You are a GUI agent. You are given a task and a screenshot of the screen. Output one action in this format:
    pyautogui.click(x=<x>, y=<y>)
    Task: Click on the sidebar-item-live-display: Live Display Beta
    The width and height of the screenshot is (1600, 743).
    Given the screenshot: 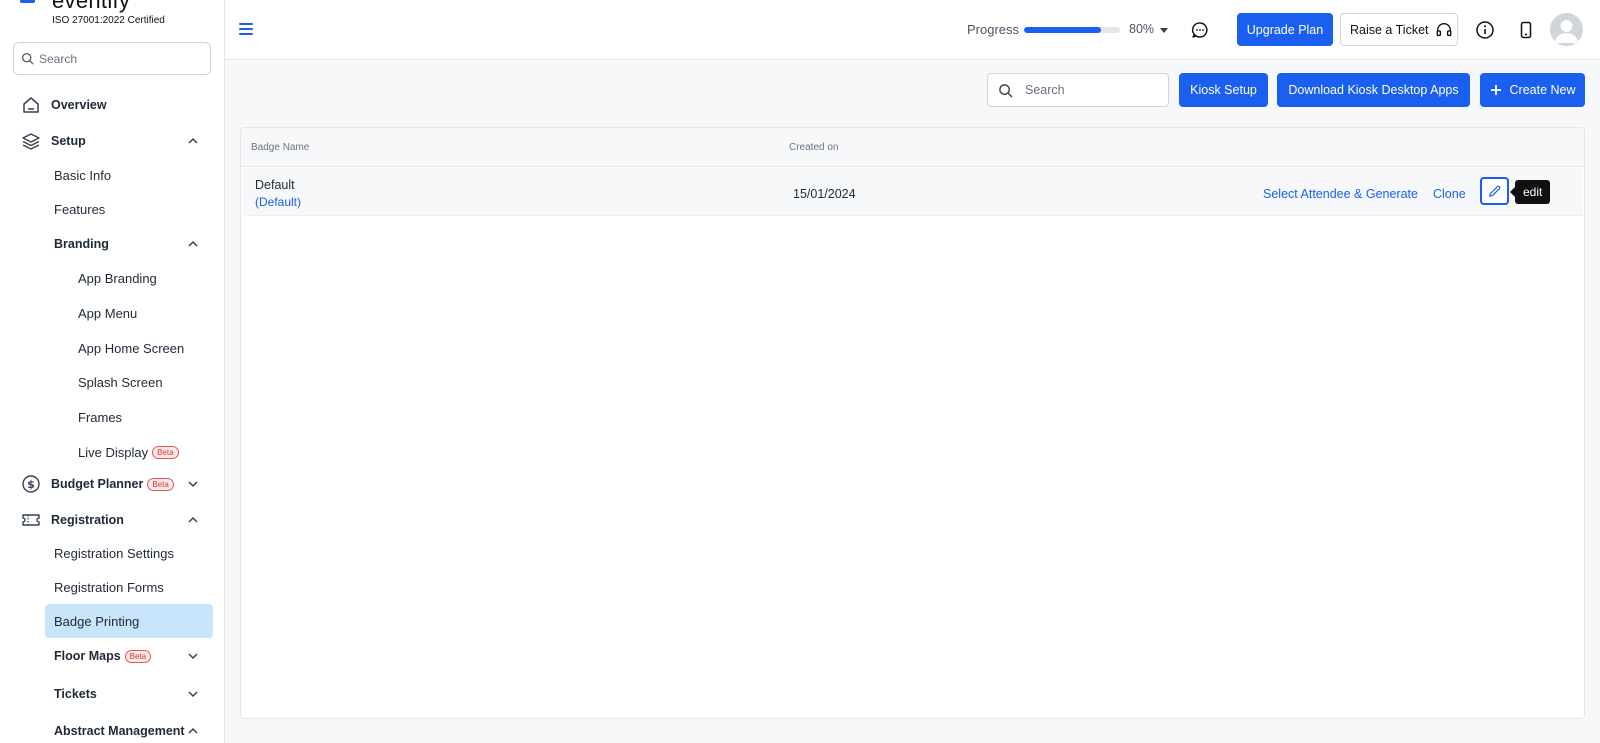 What is the action you would take?
    pyautogui.click(x=112, y=452)
    